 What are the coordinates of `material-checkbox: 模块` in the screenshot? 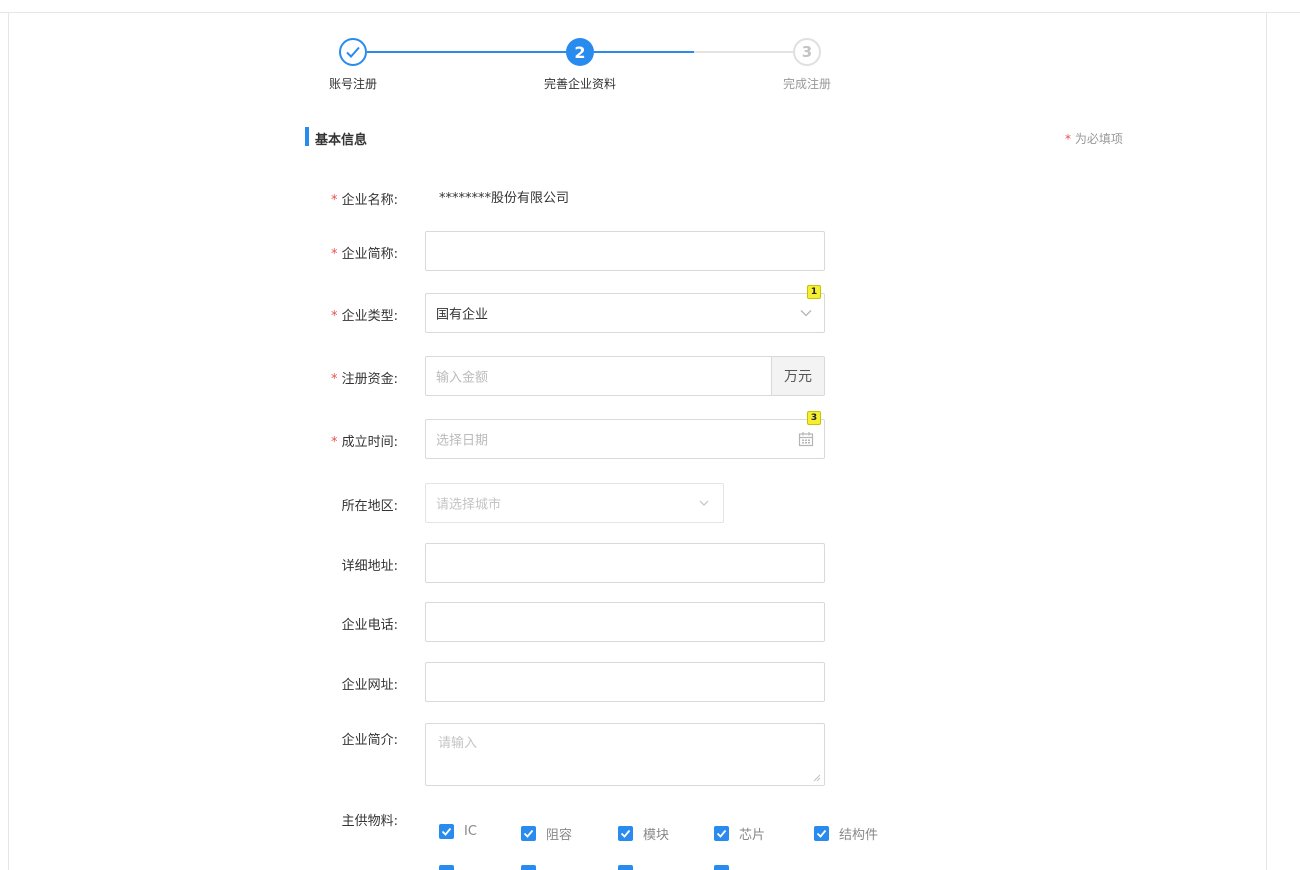 It's located at (643, 833).